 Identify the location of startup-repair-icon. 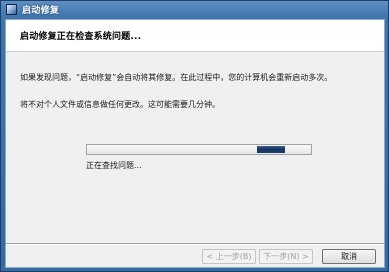
(11, 9).